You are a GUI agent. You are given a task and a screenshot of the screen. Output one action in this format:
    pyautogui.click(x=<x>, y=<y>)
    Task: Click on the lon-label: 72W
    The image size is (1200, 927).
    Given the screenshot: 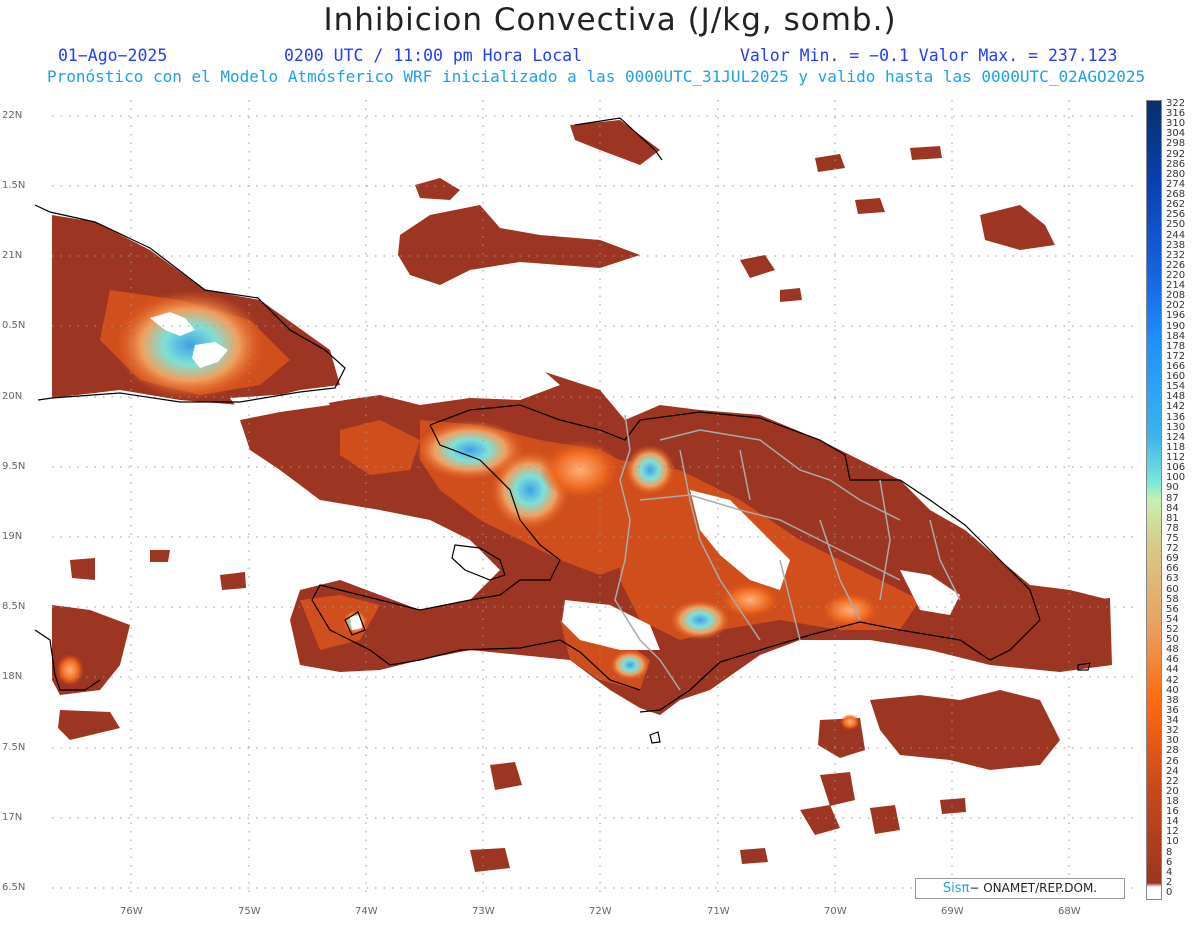 What is the action you would take?
    pyautogui.click(x=600, y=911)
    